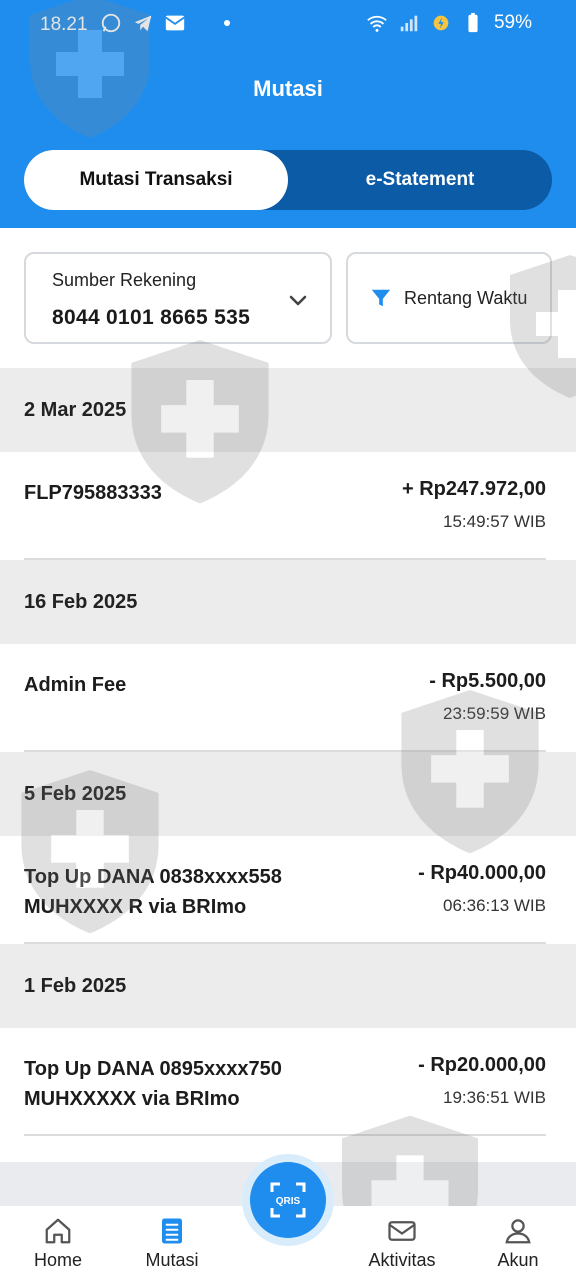 The height and width of the screenshot is (1280, 576). I want to click on nav-aktivitas: Aktivitas, so click(402, 1243).